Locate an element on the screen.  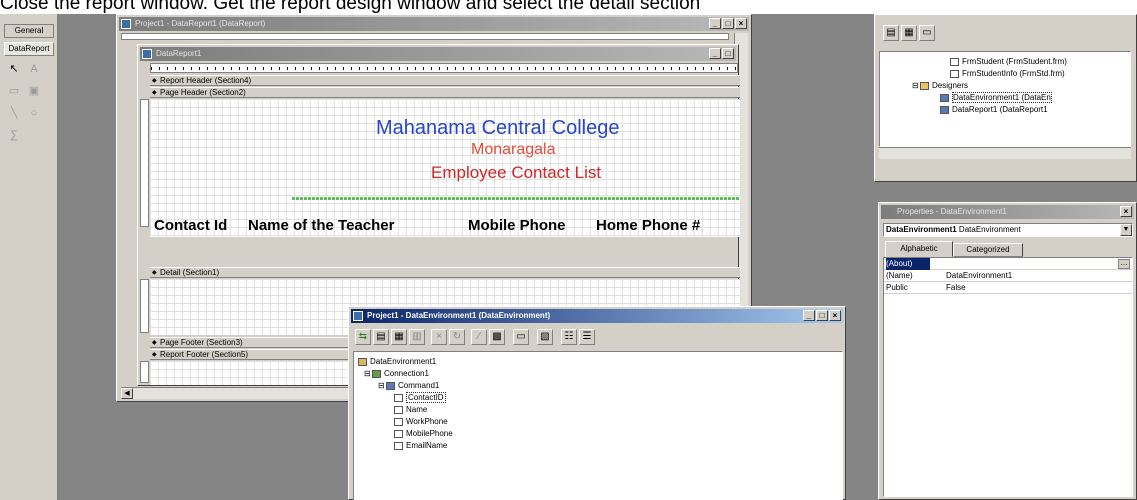
report-minimize-icon: _ is located at coordinates (715, 53).